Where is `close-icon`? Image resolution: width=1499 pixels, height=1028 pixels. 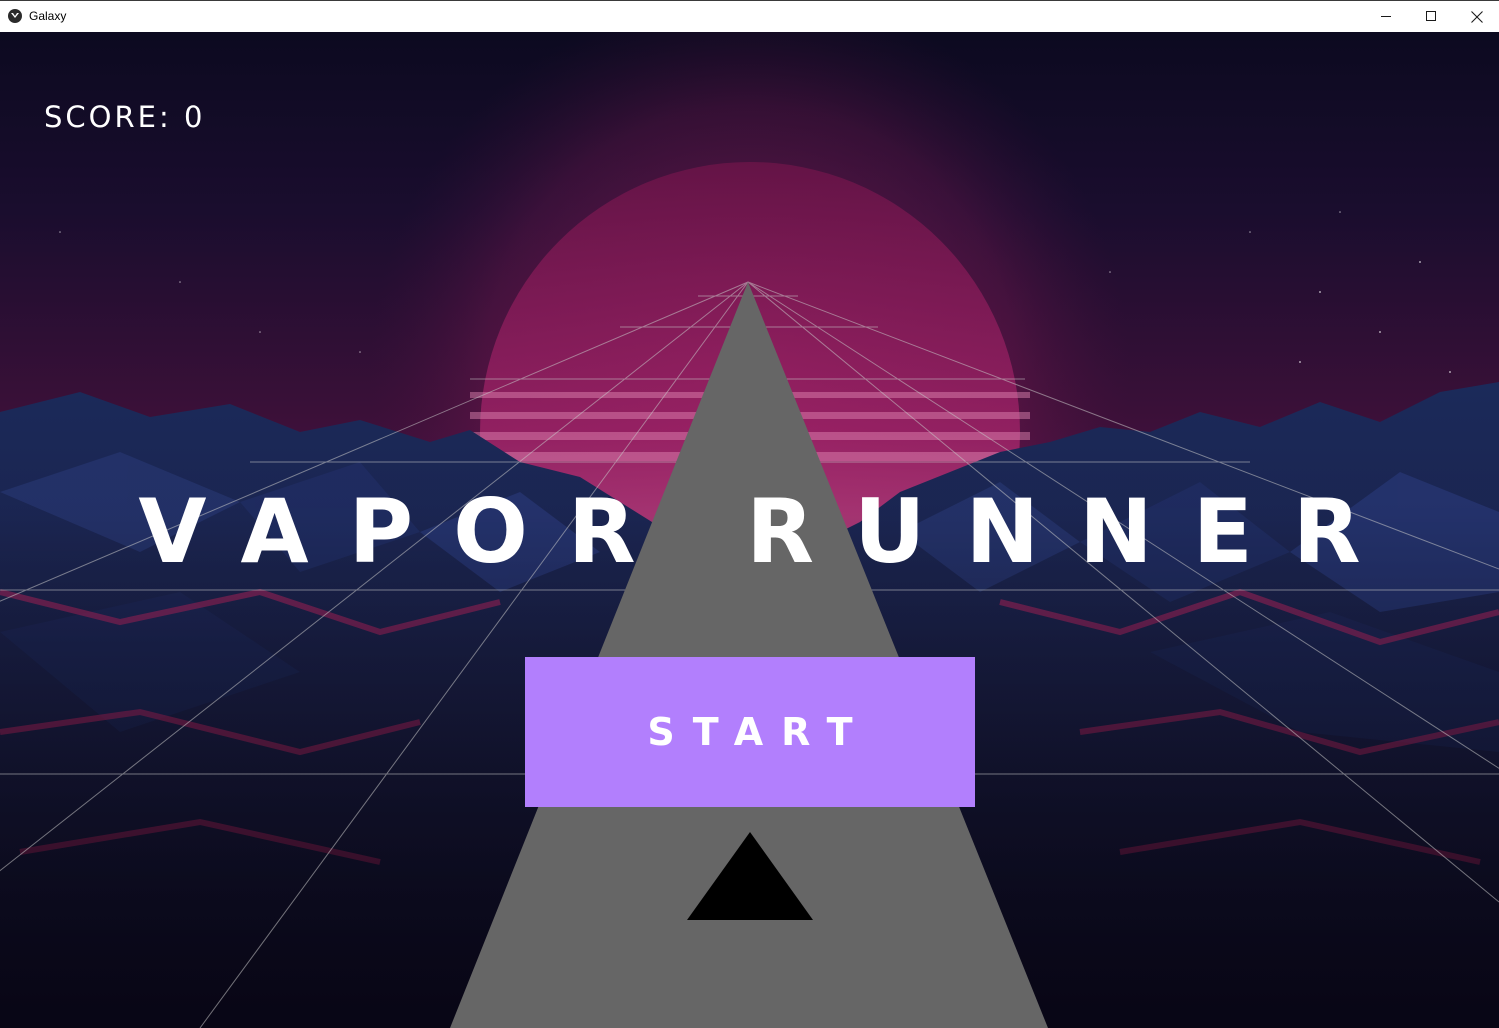 close-icon is located at coordinates (1477, 17).